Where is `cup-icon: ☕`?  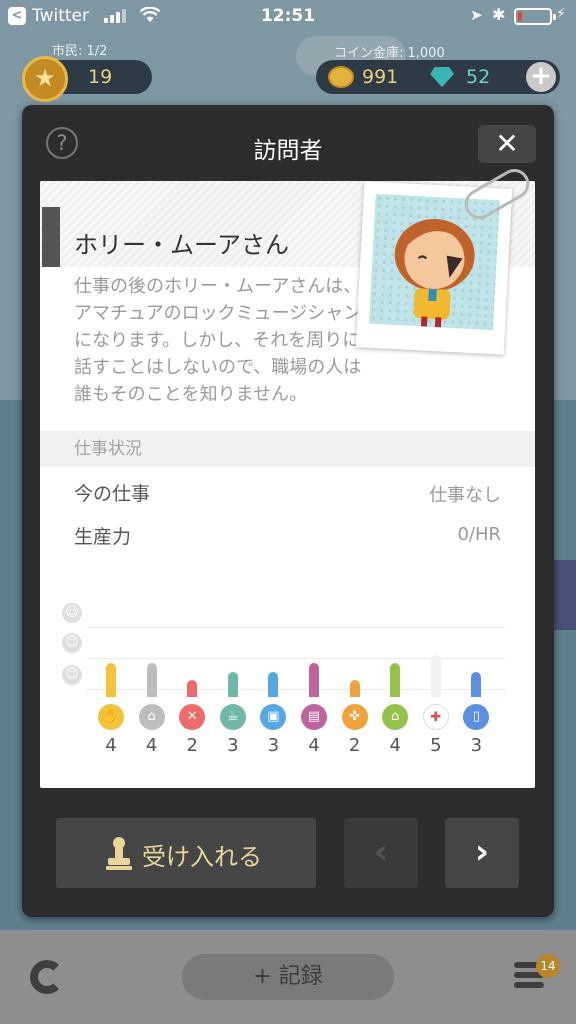 cup-icon: ☕ is located at coordinates (232, 717).